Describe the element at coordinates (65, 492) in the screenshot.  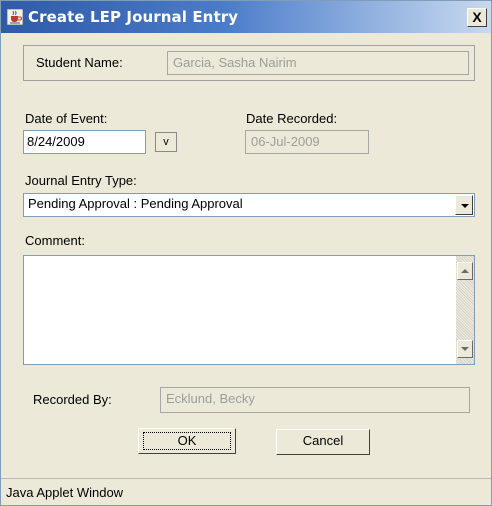
I see `status-text: Java Applet Window` at that location.